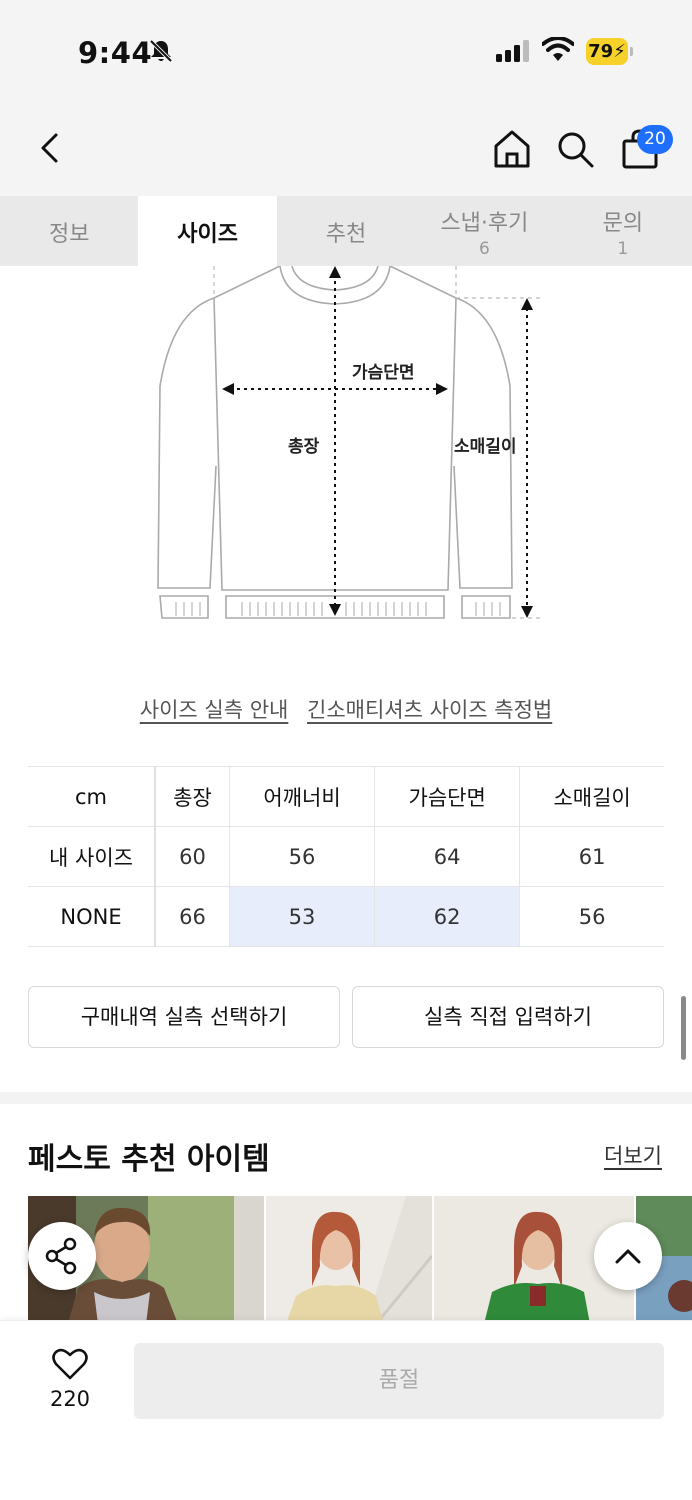  Describe the element at coordinates (383, 373) in the screenshot. I see `chest-label: 가슴단면` at that location.